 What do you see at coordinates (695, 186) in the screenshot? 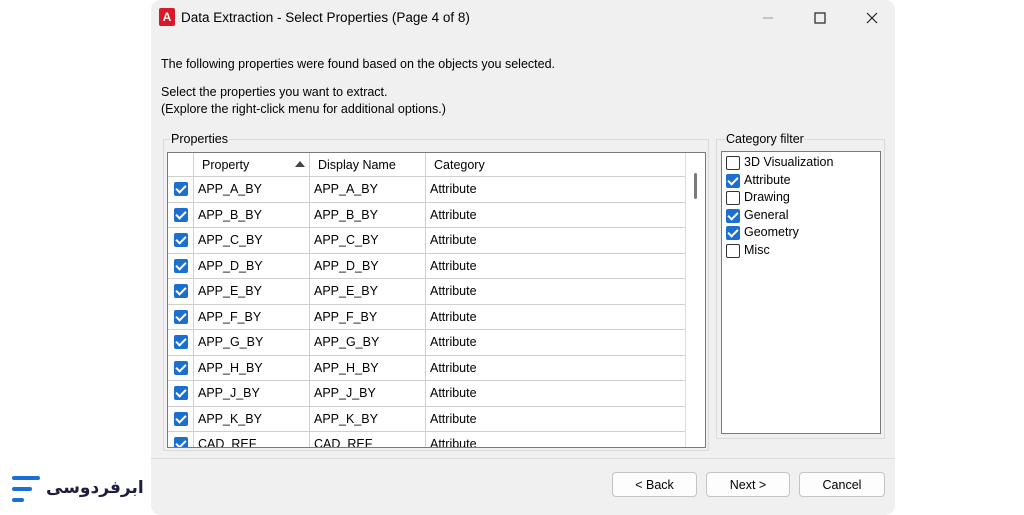
I see `scrollbar-thumb` at bounding box center [695, 186].